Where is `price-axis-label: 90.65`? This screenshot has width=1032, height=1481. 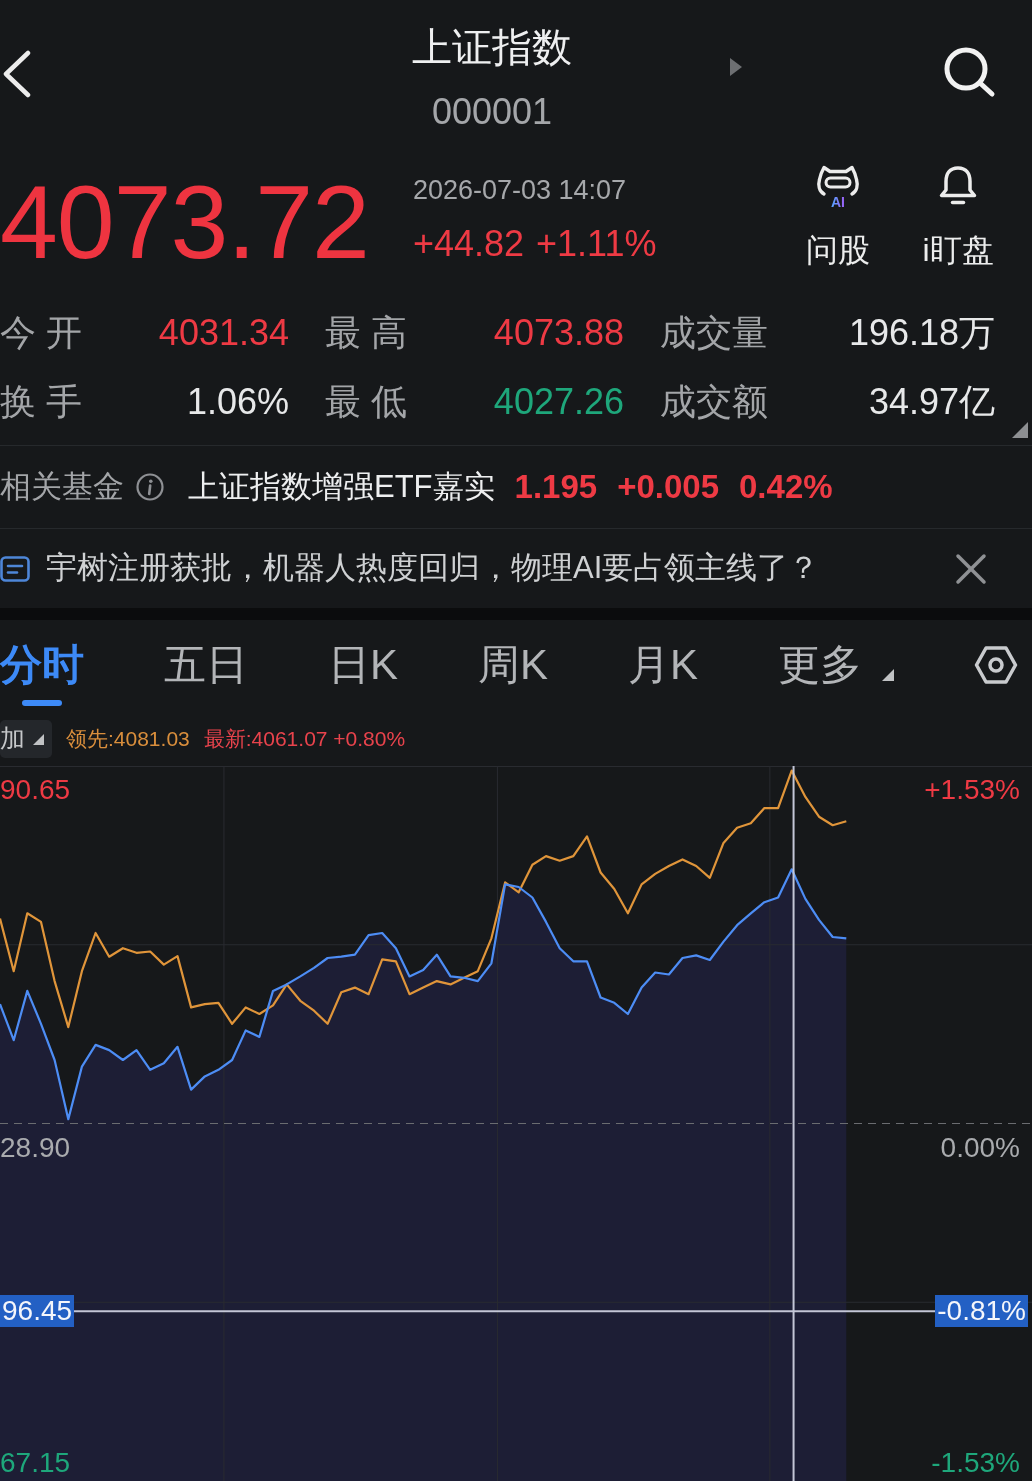 price-axis-label: 90.65 is located at coordinates (35, 790).